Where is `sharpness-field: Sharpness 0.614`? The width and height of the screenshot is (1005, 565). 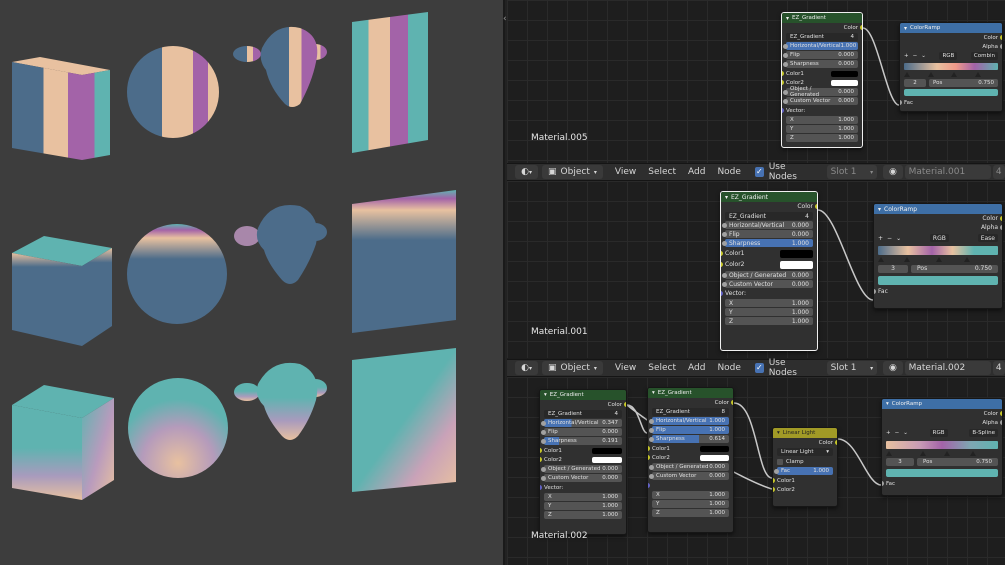 sharpness-field: Sharpness 0.614 is located at coordinates (689, 439).